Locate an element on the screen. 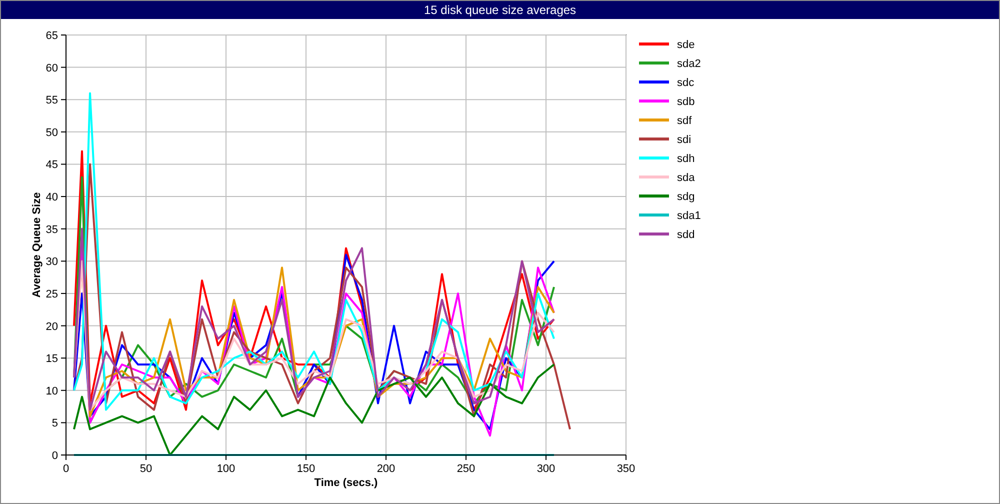 The width and height of the screenshot is (1000, 504). tick-label: 250 is located at coordinates (466, 469).